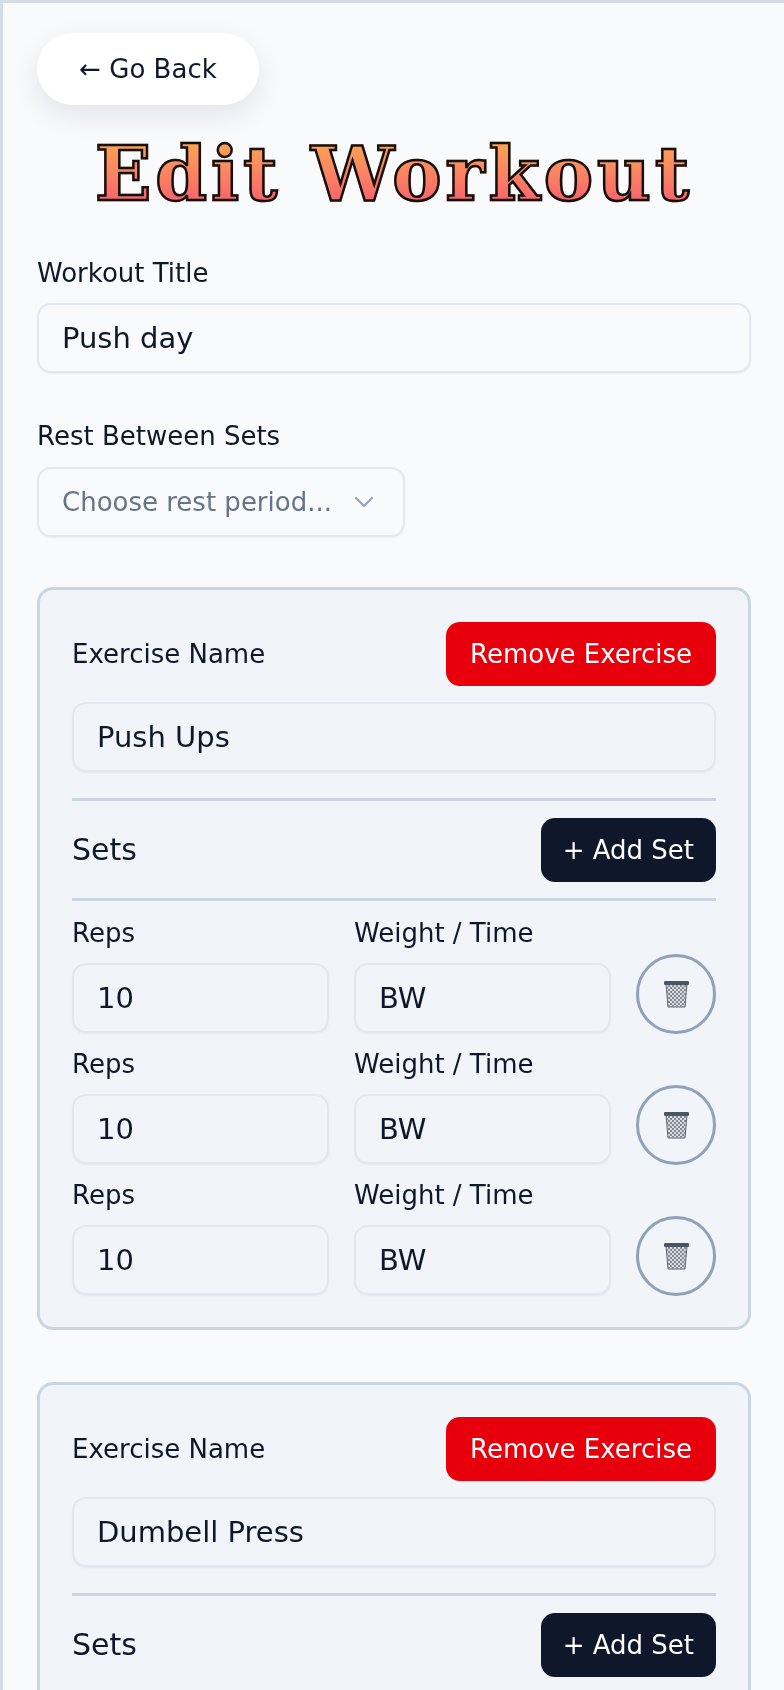  I want to click on chevron-down-icon, so click(364, 502).